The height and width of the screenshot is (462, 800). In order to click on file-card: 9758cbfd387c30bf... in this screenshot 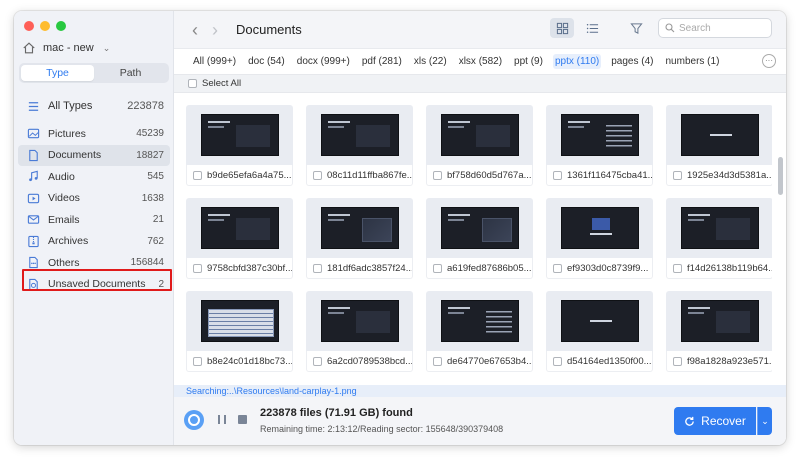, I will do `click(239, 238)`.